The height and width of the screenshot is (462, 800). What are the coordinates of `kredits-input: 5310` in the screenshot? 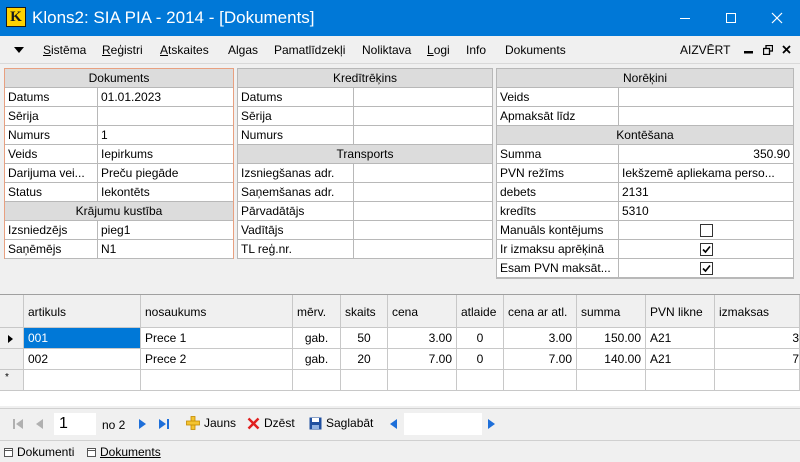 It's located at (706, 211).